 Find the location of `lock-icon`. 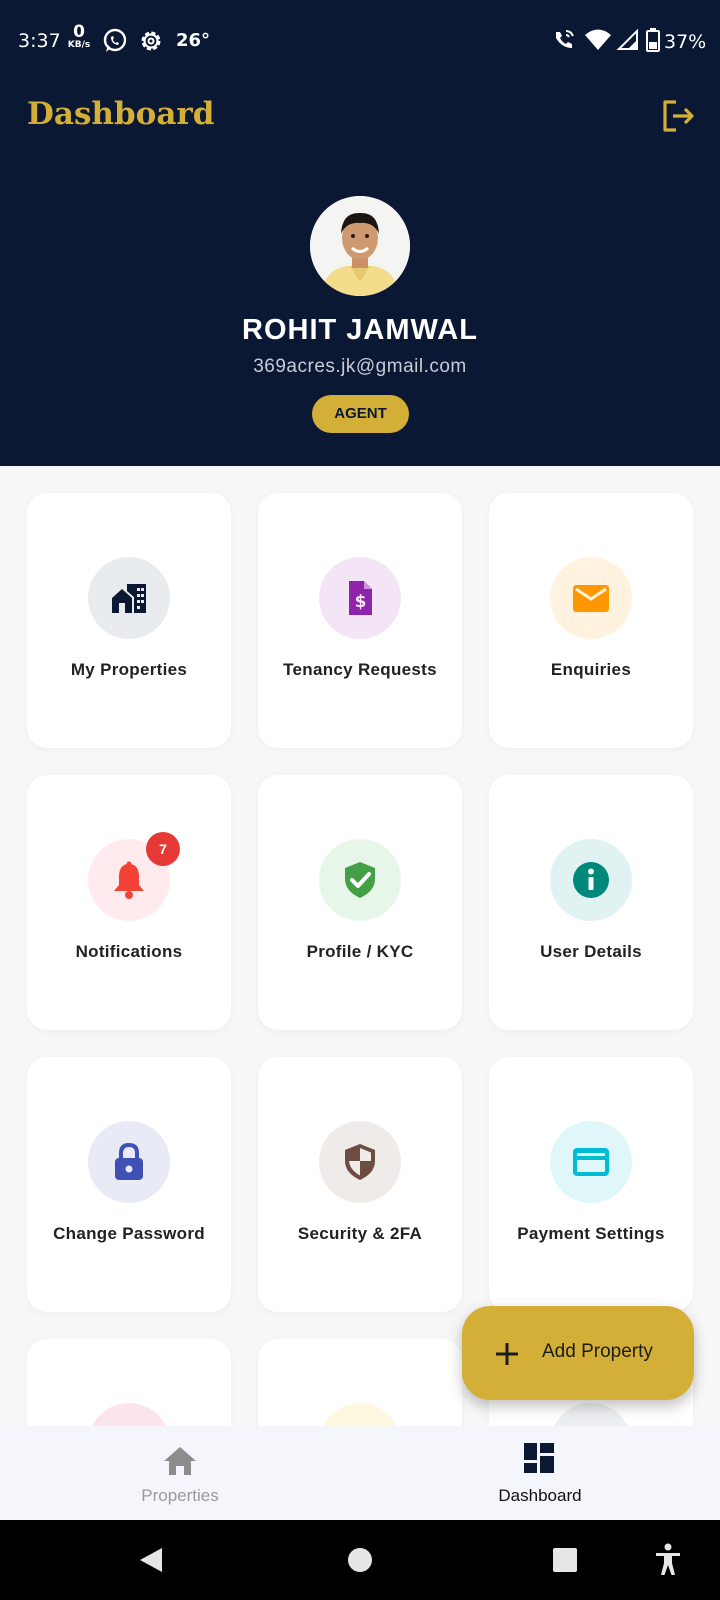

lock-icon is located at coordinates (129, 1162).